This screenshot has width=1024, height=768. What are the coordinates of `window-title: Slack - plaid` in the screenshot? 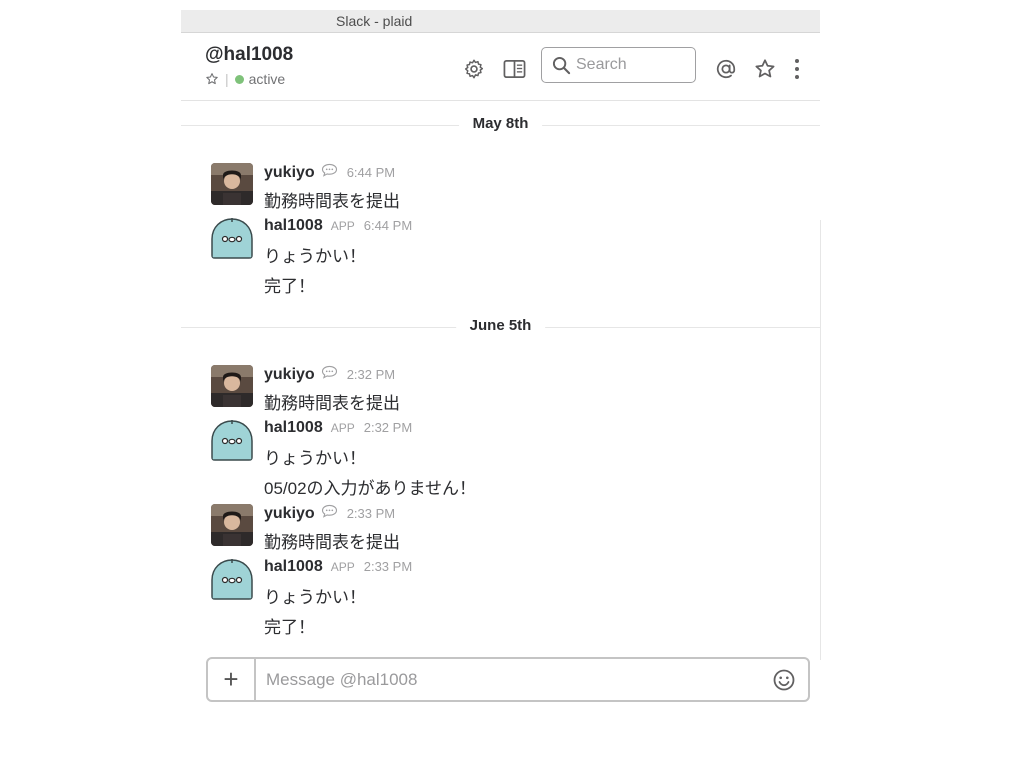 It's located at (374, 21).